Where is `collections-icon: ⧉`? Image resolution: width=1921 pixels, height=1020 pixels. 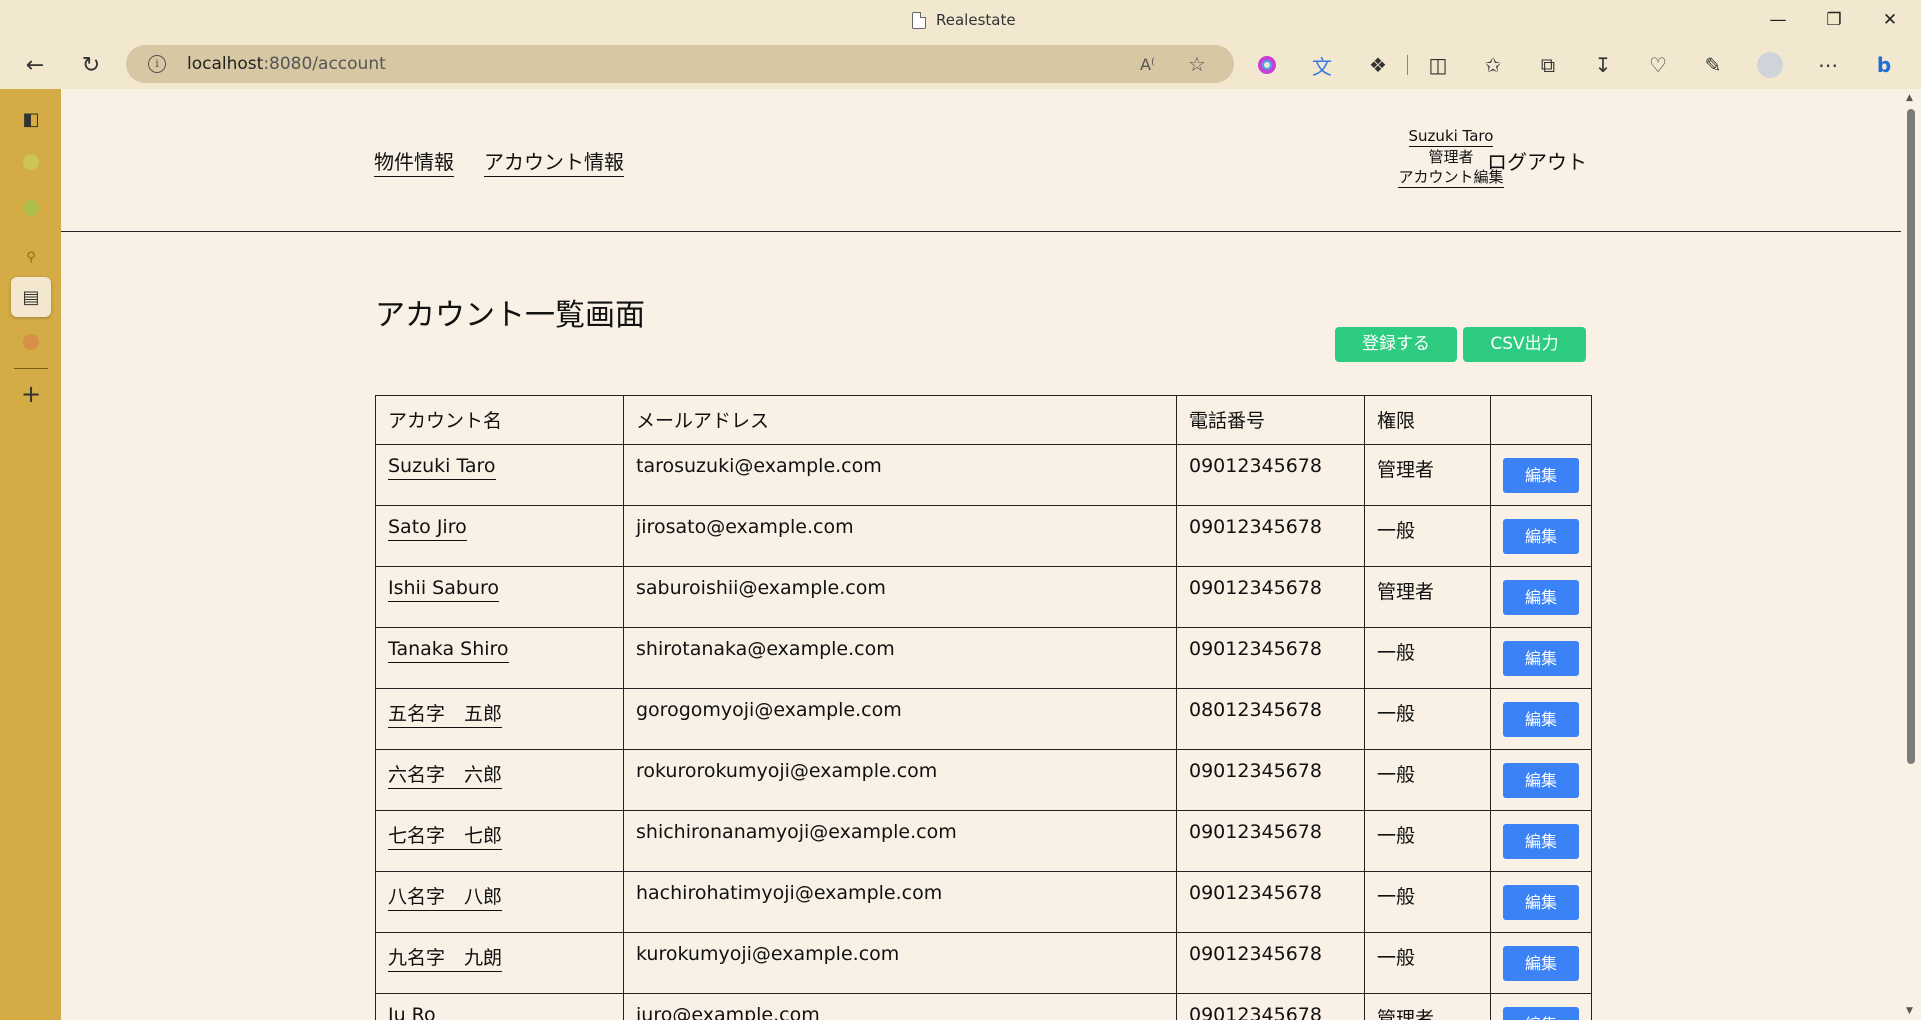 collections-icon: ⧉ is located at coordinates (1548, 65).